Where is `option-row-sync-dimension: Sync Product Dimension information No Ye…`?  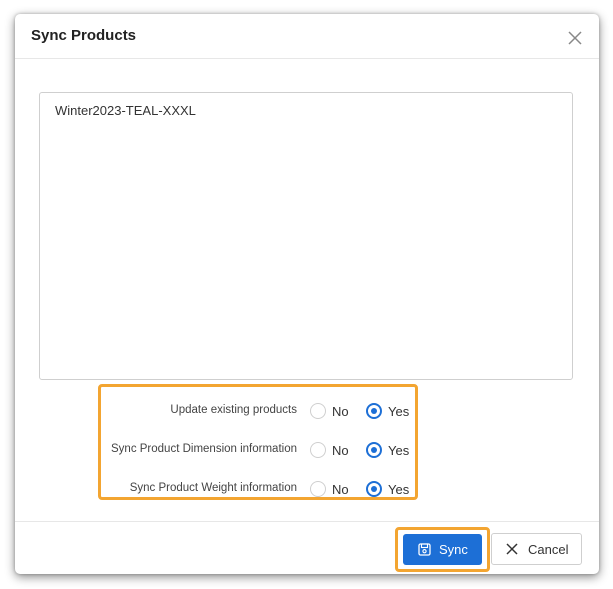
option-row-sync-dimension: Sync Product Dimension information No Ye… is located at coordinates (258, 450).